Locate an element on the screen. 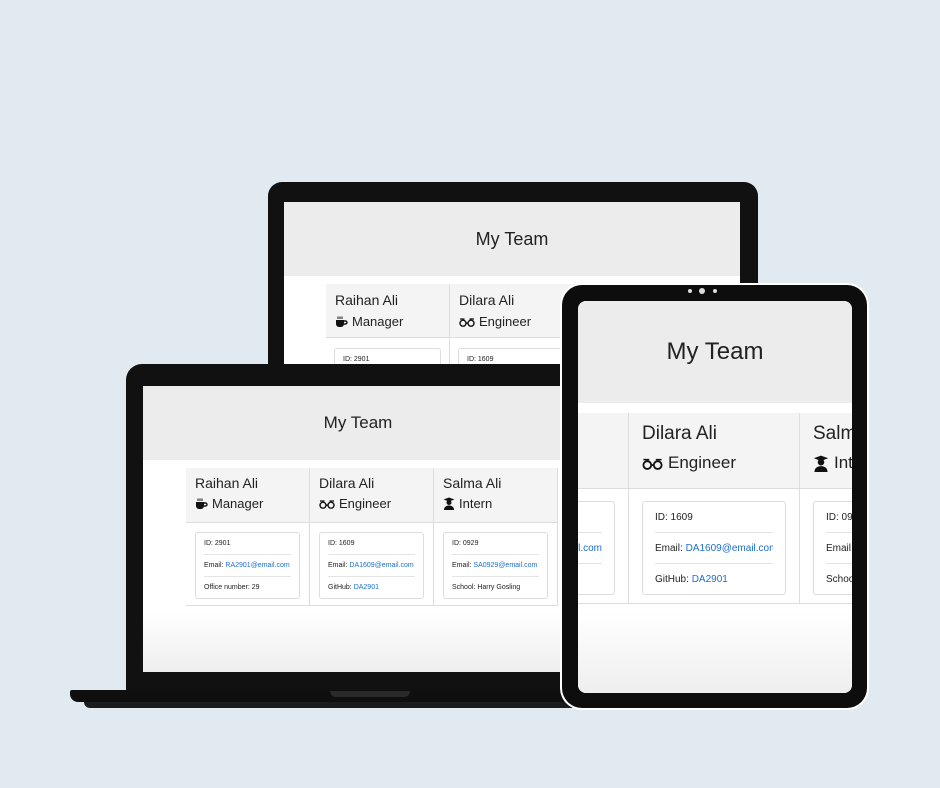 This screenshot has width=940, height=788. laptop-base-shadow is located at coordinates (344, 705).